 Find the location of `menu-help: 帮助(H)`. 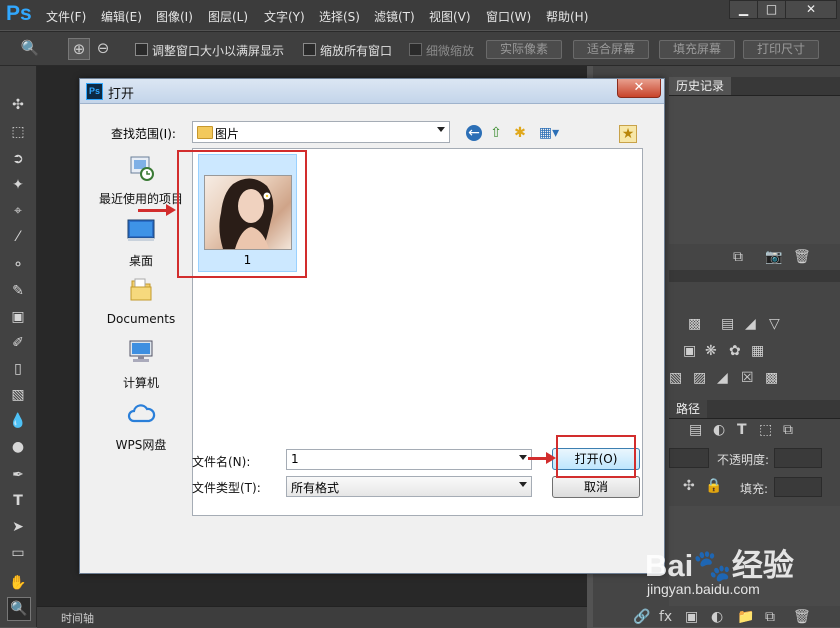

menu-help: 帮助(H) is located at coordinates (567, 16).